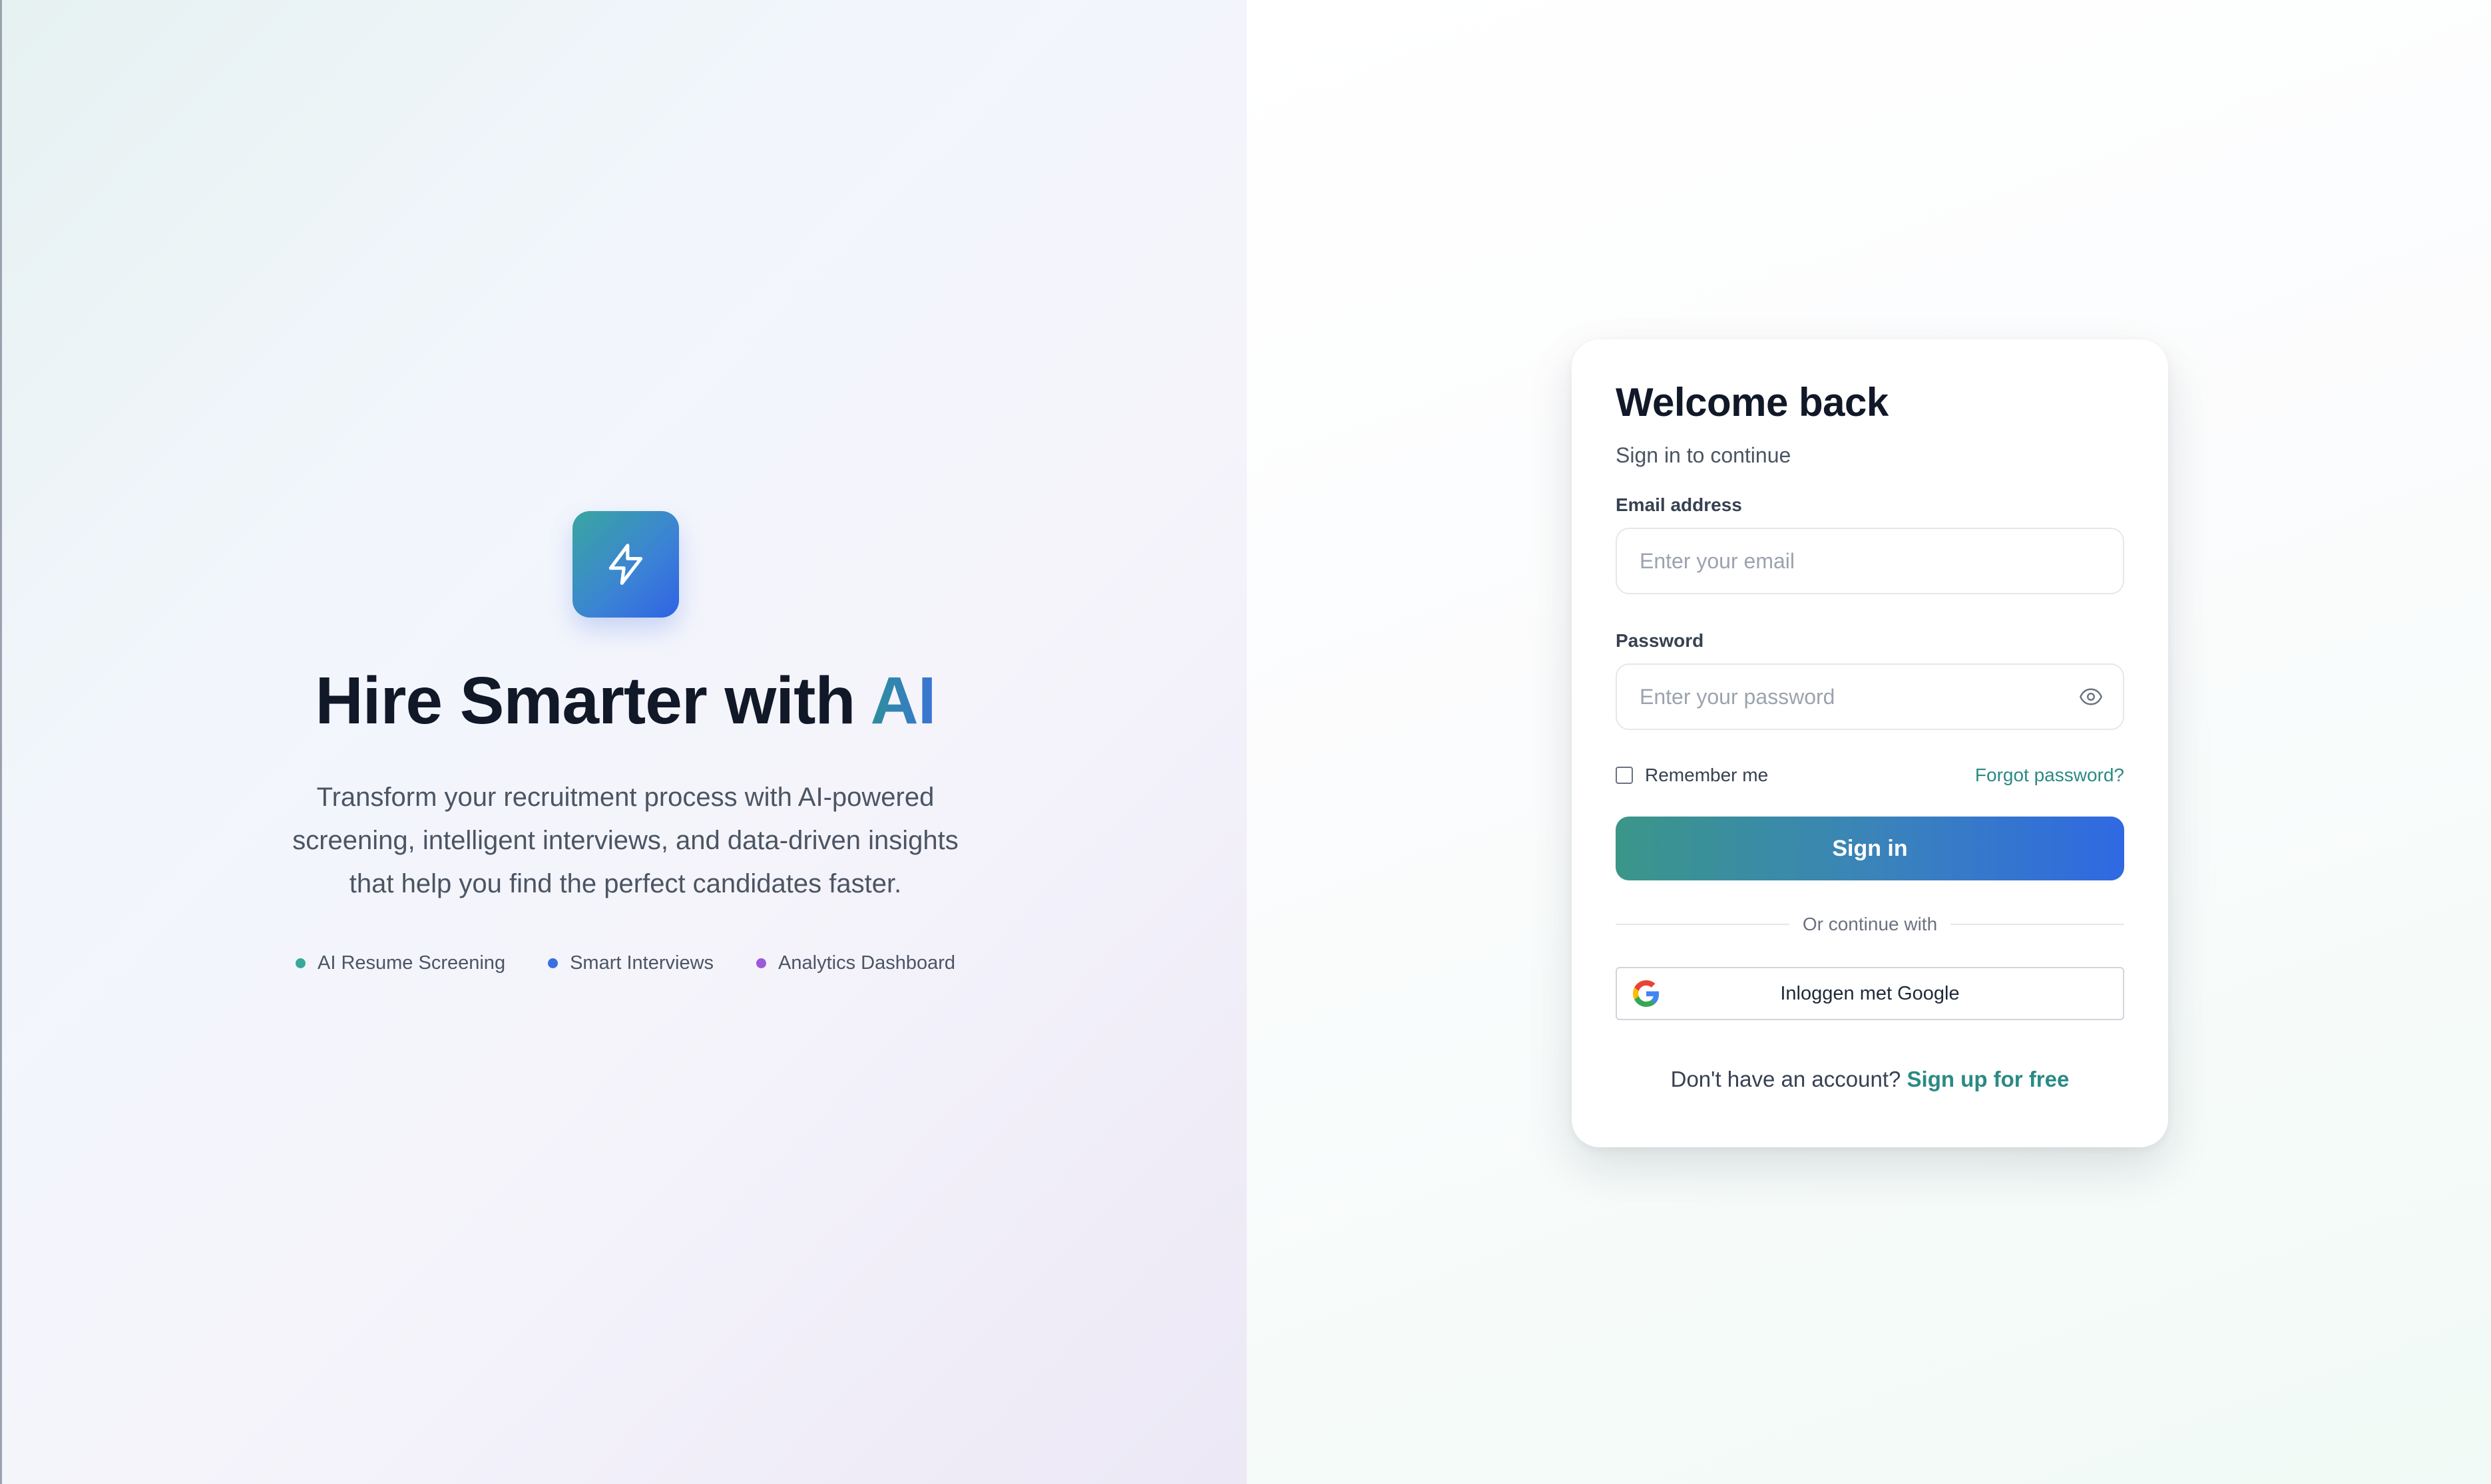 The height and width of the screenshot is (1484, 2491). I want to click on feature-label: AI Resume Screening, so click(411, 963).